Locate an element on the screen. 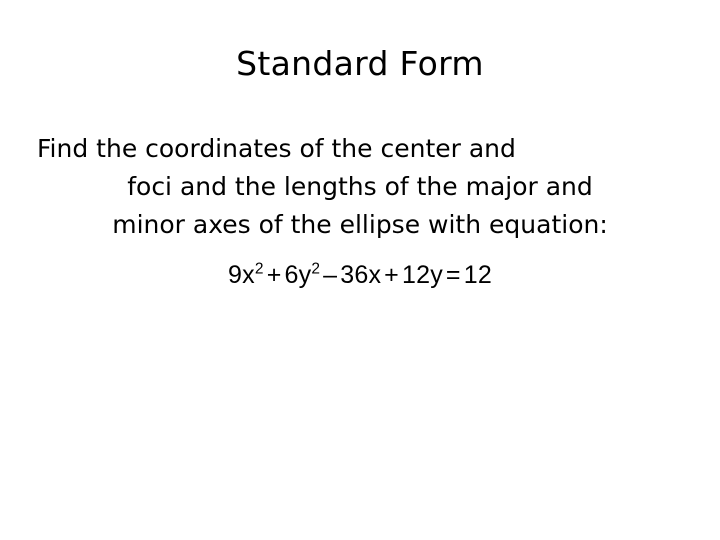 This screenshot has height=540, width=720. body-text-line: foci and the lengths of the major and is located at coordinates (360, 186).